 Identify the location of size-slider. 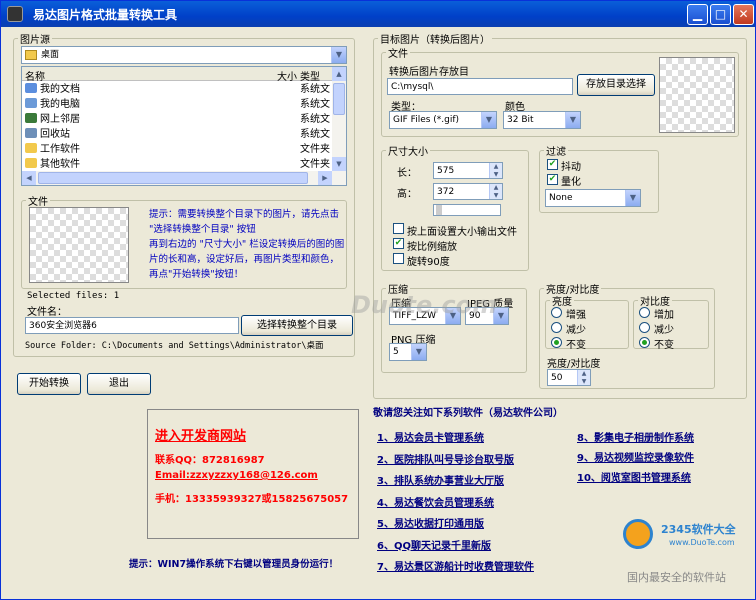
(467, 210).